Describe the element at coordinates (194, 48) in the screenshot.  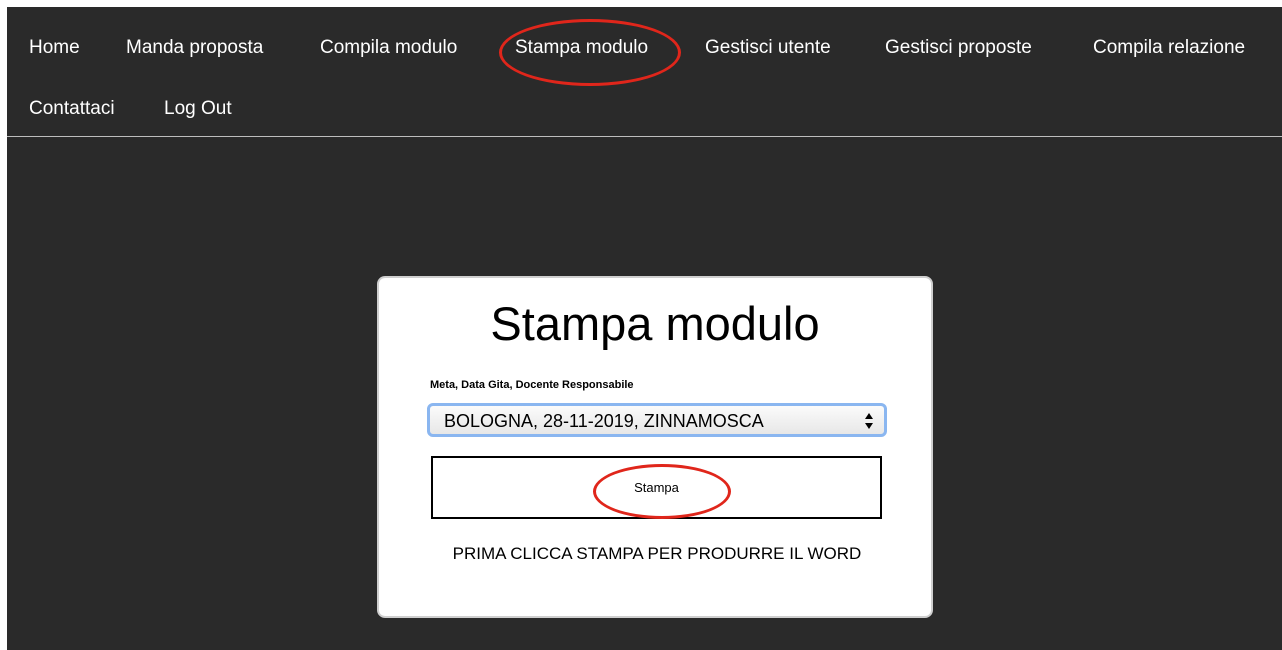
I see `nav-item-manda-proposta: Manda proposta` at that location.